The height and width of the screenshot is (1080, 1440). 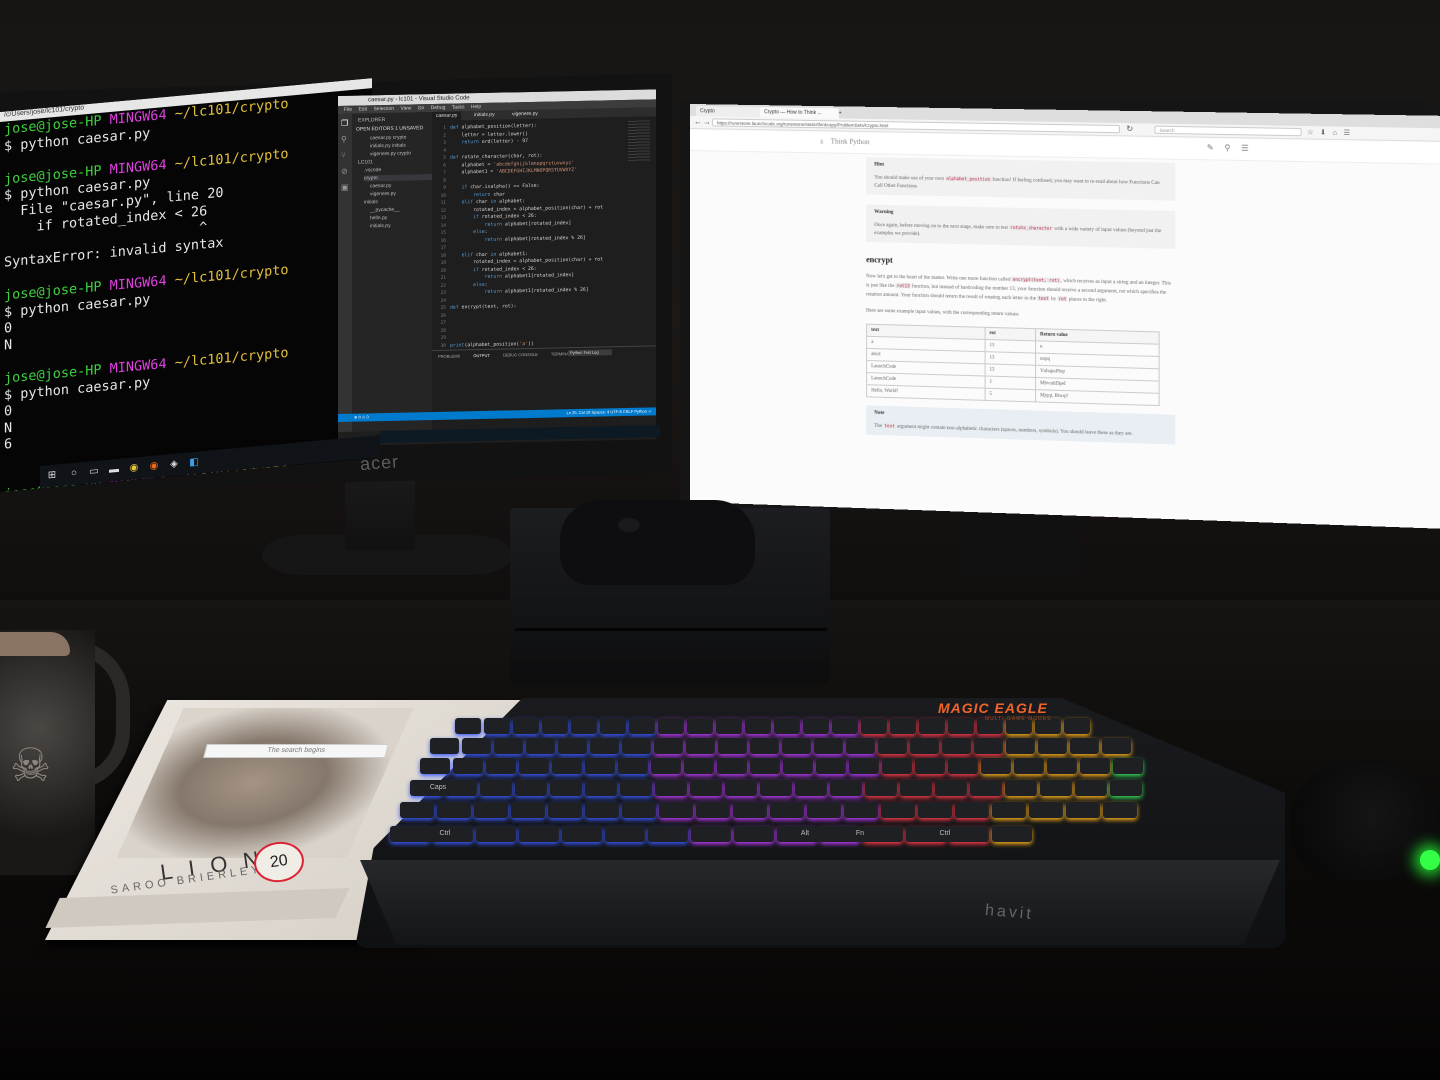 I want to click on coffee, so click(x=35, y=644).